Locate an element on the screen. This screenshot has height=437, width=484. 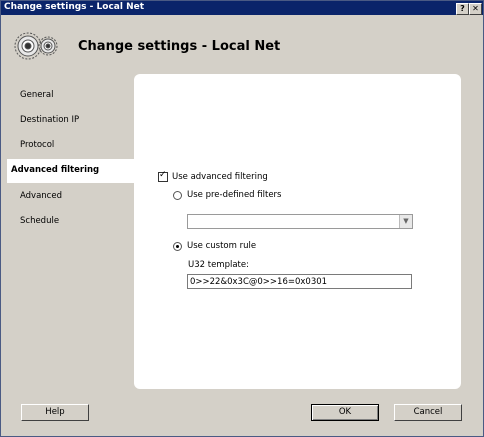
use-advanced-filtering-checkbox is located at coordinates (163, 176).